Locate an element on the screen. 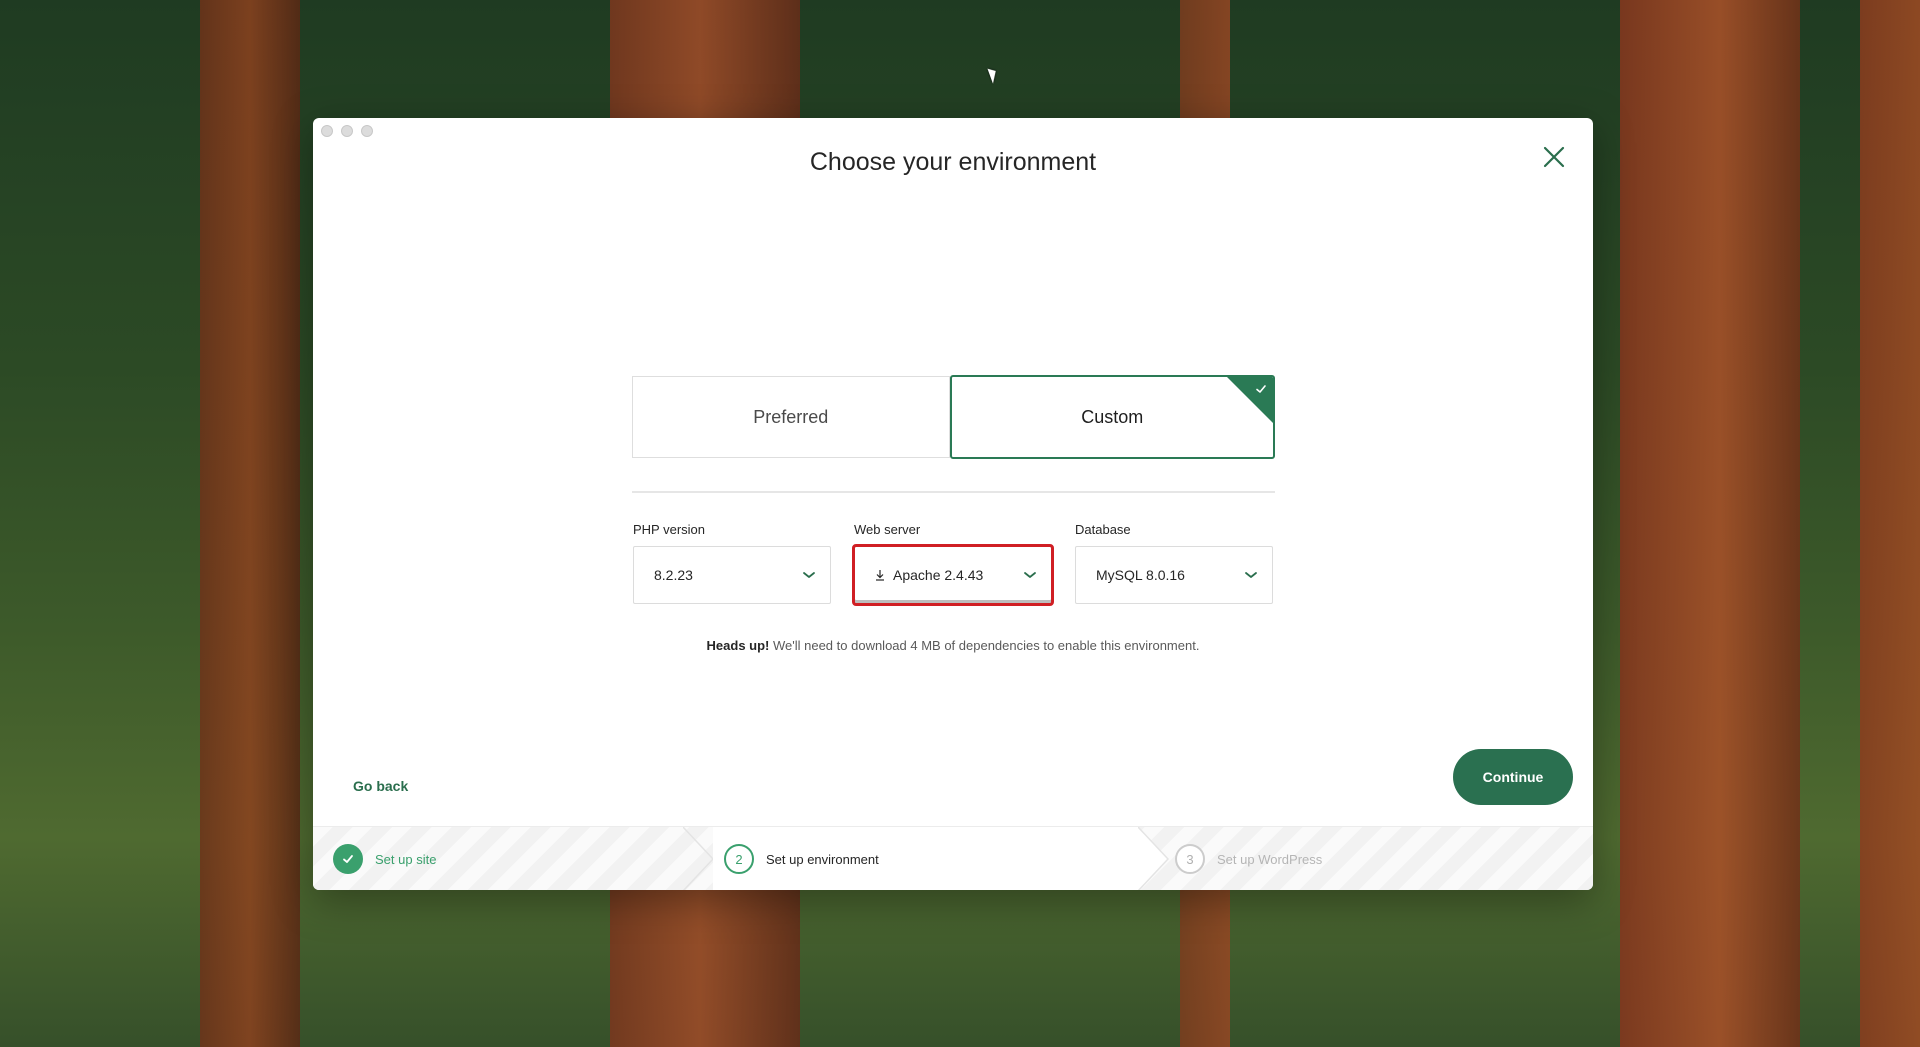  php-version-label: PHP version is located at coordinates (669, 529).